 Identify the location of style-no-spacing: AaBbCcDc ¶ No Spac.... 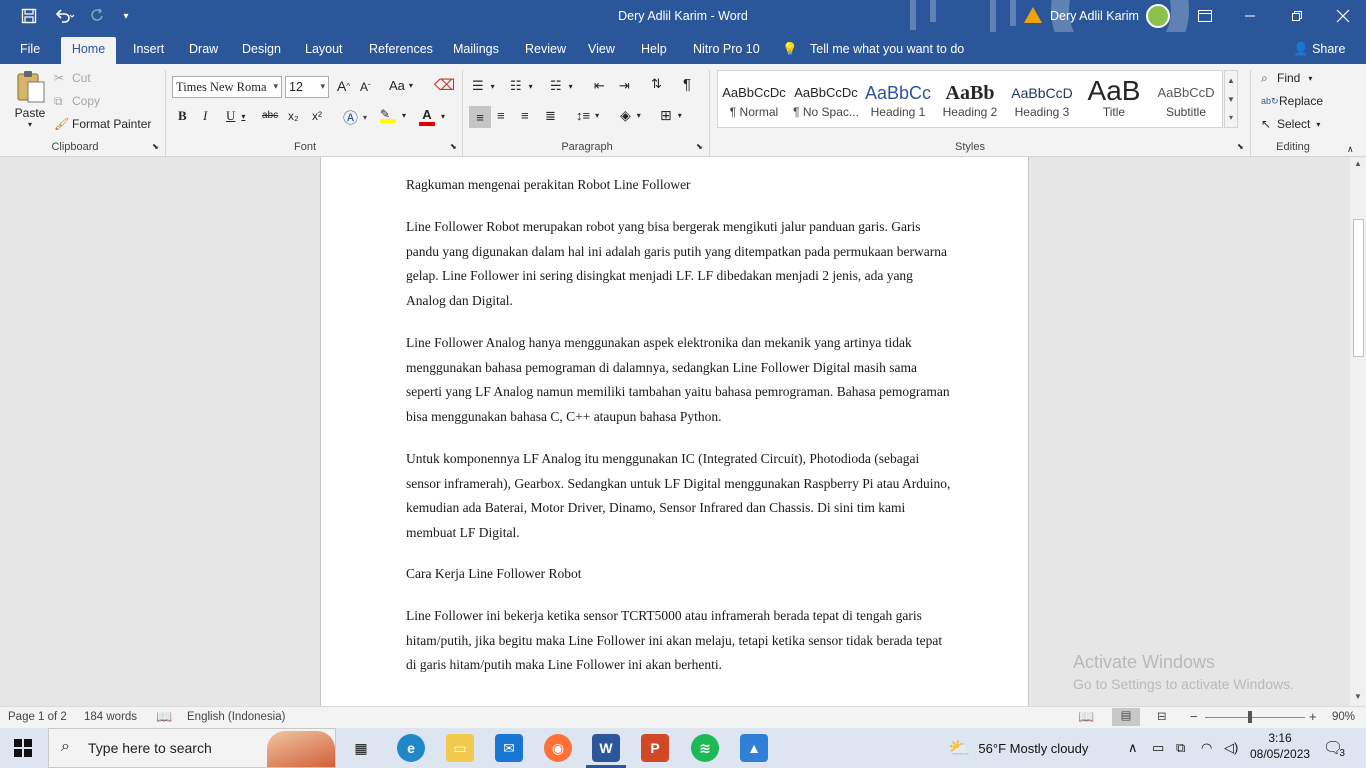
(826, 99).